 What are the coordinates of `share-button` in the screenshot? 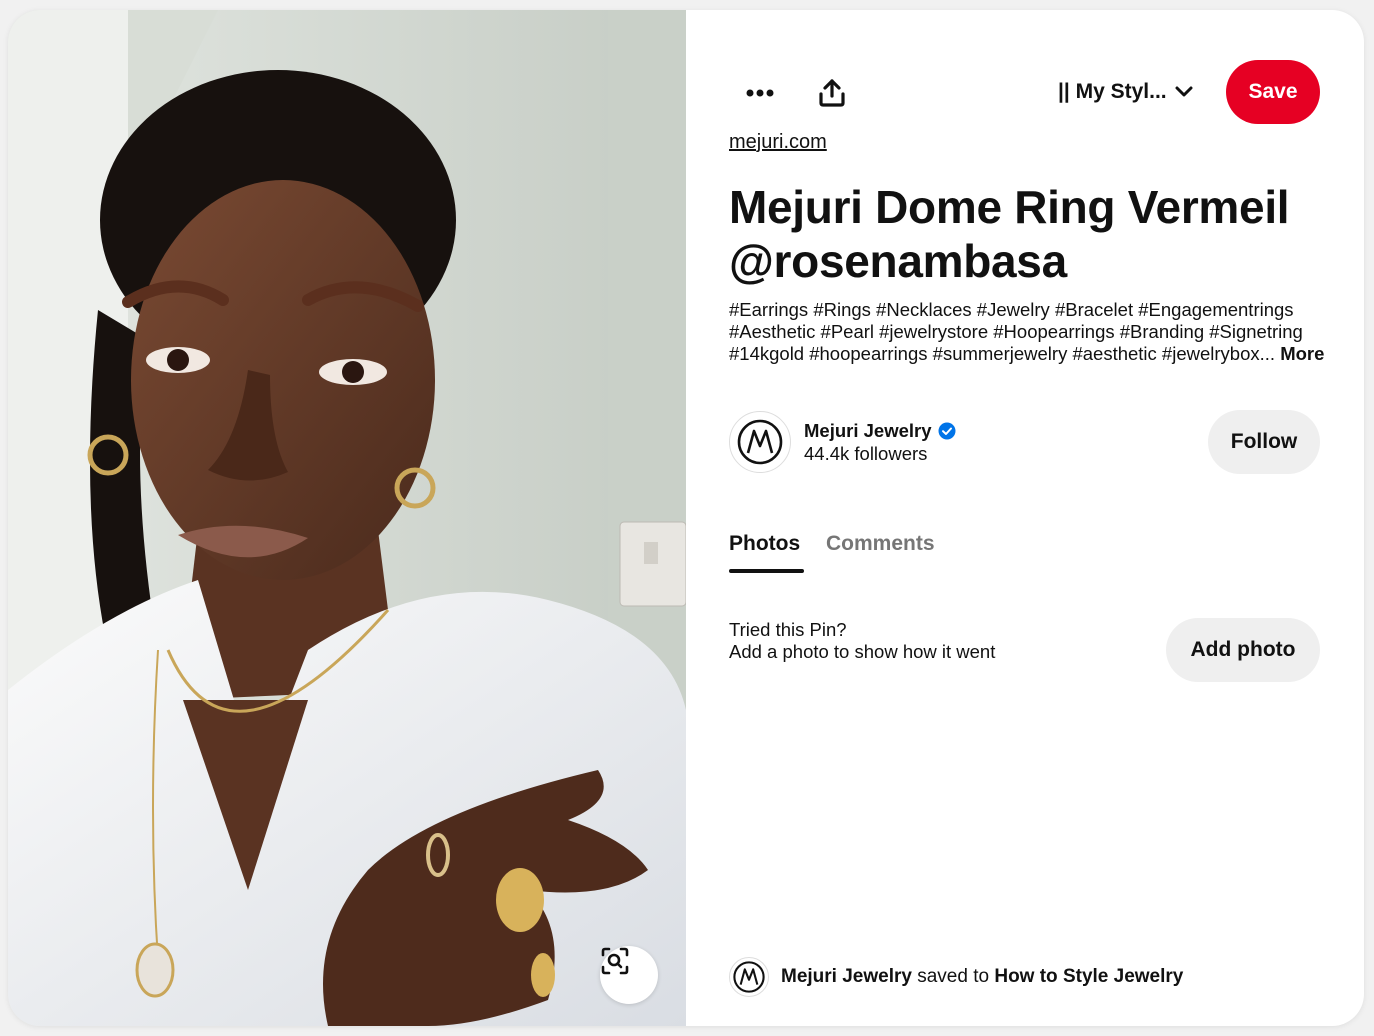 It's located at (832, 93).